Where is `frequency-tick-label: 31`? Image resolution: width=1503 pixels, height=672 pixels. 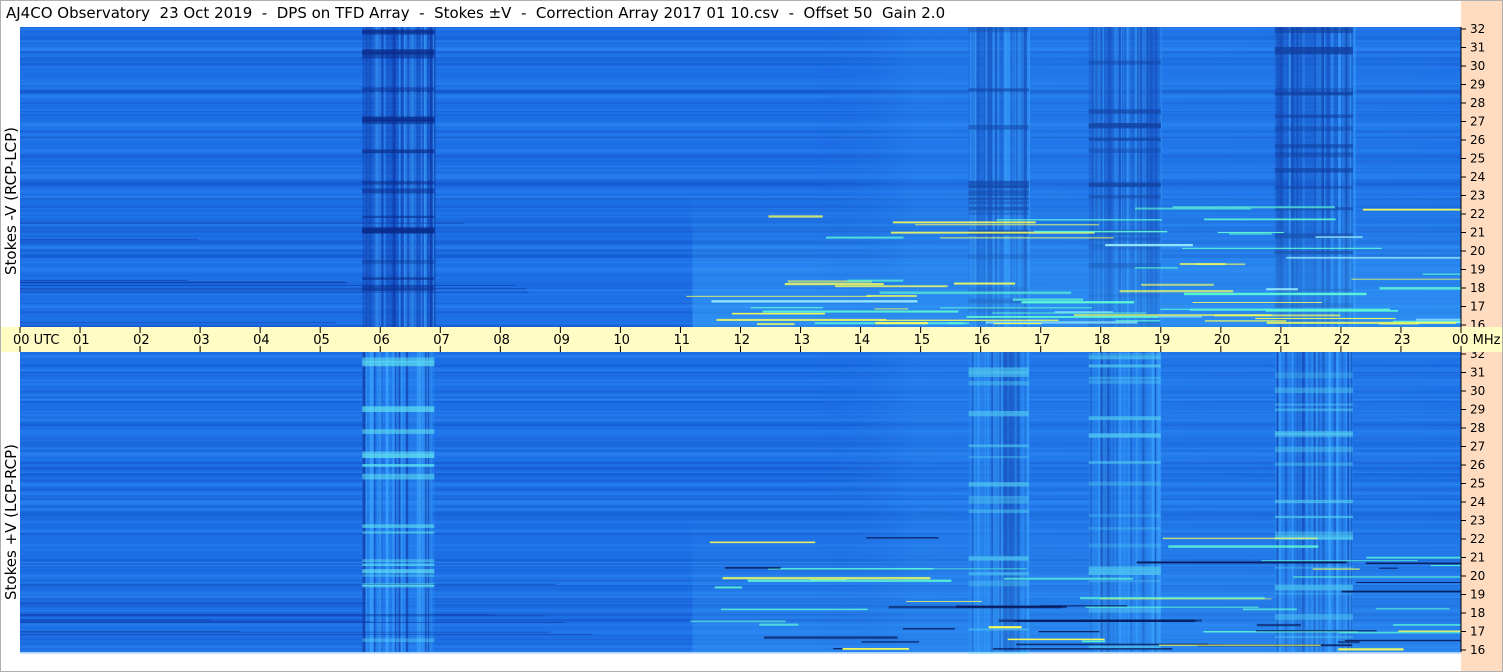
frequency-tick-label: 31 is located at coordinates (1477, 373).